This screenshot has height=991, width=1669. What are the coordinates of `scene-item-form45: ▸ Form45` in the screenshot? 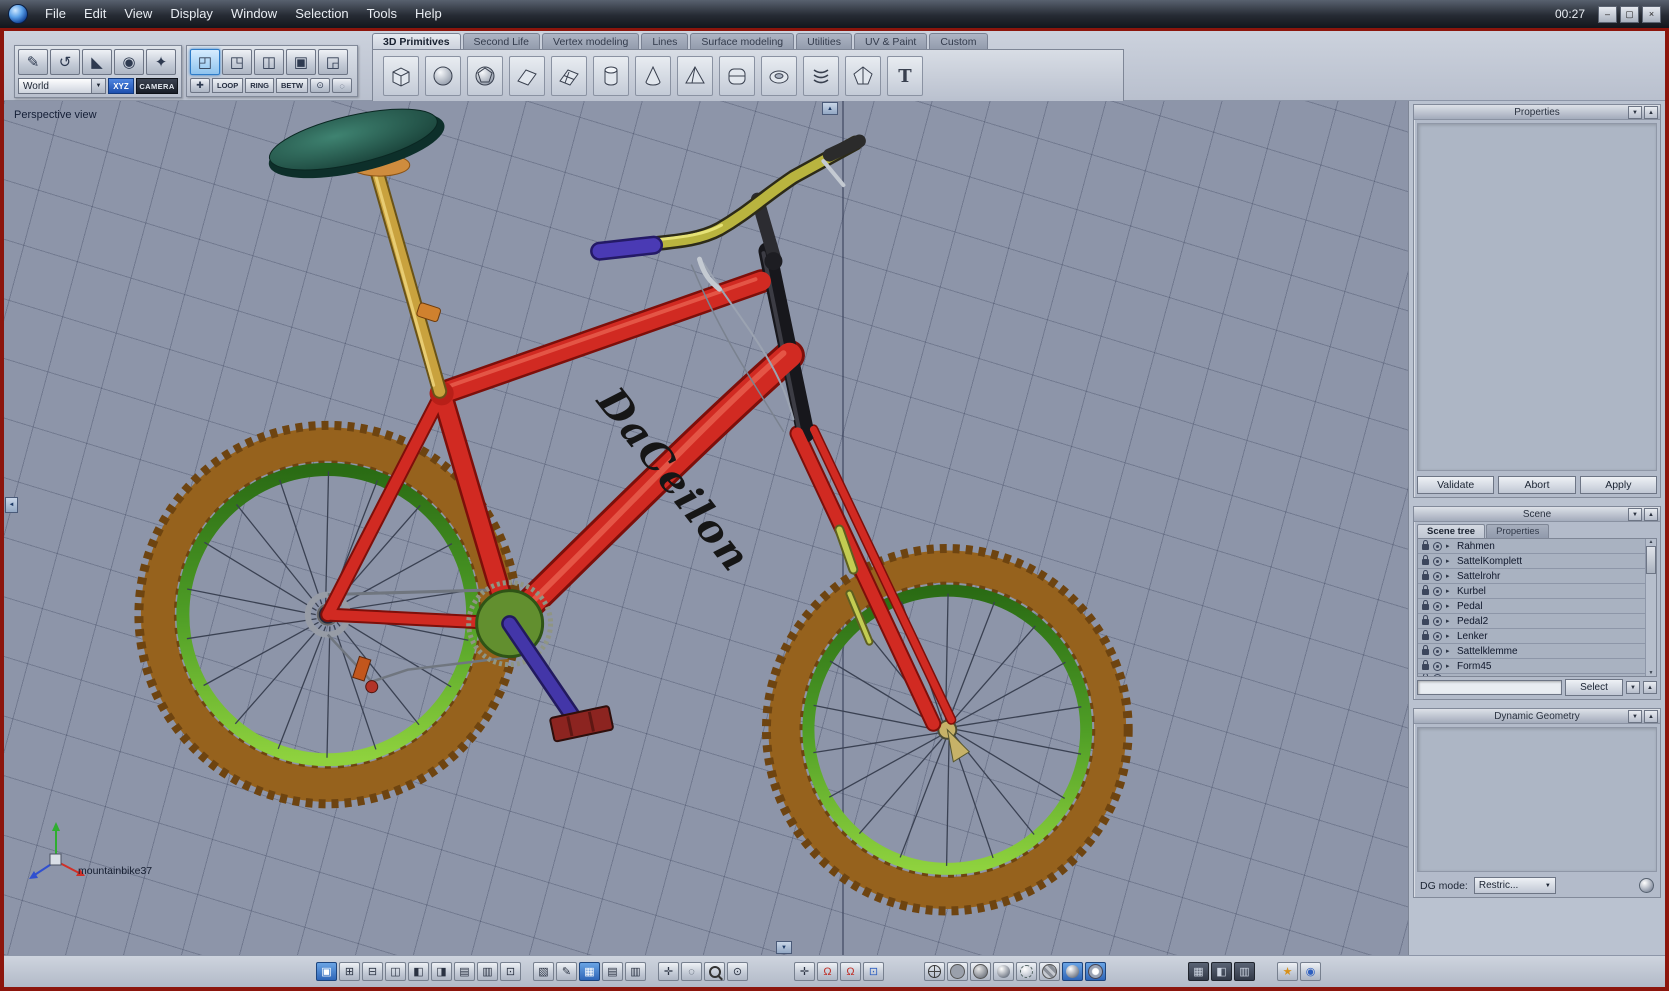 It's located at (1531, 666).